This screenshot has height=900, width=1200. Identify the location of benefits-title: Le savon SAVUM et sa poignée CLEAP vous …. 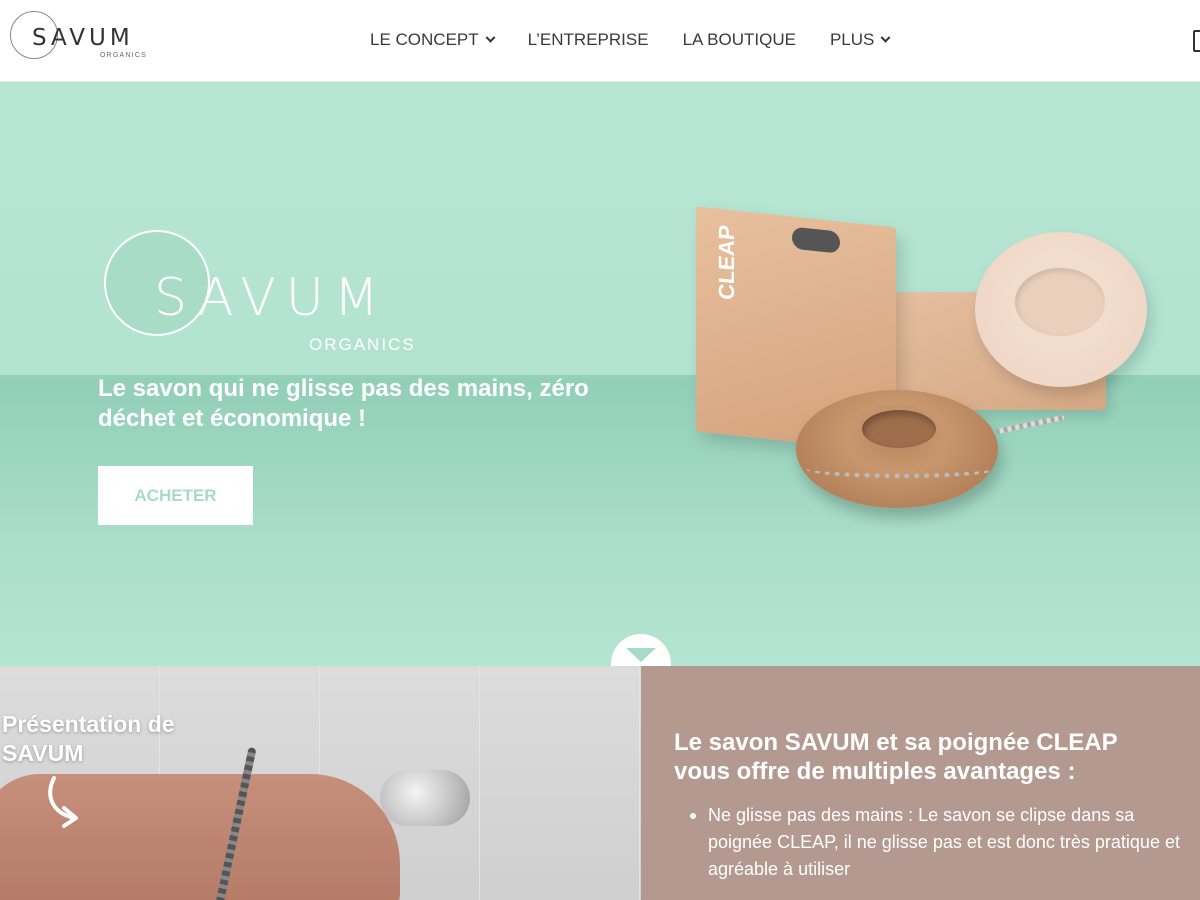
(896, 757).